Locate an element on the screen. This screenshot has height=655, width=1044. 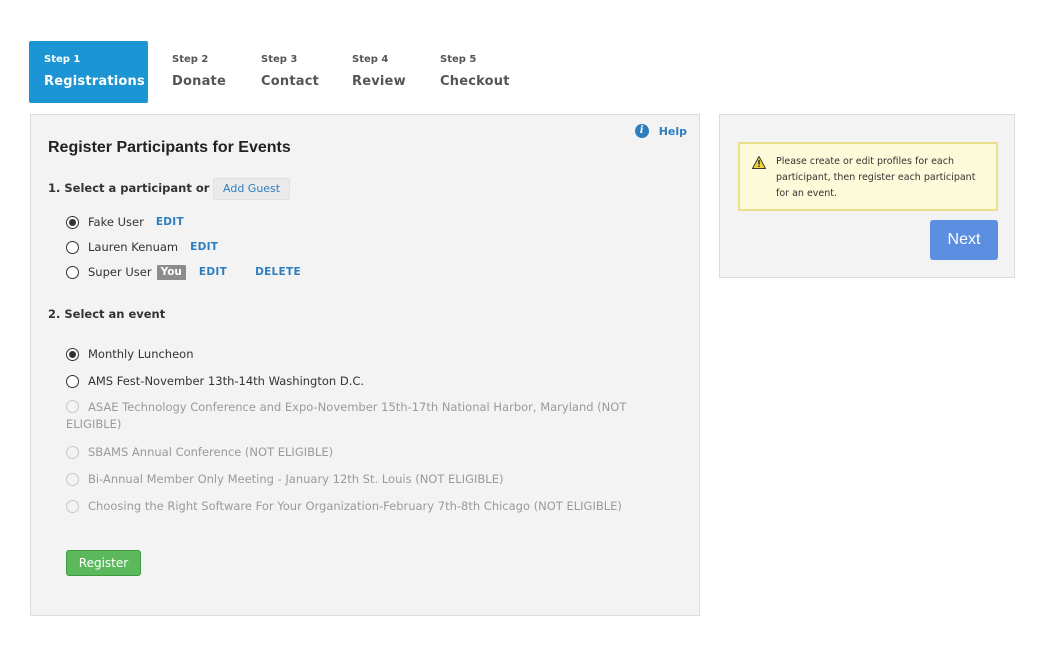
step-registrations: Step 1 Registrations is located at coordinates (88, 72).